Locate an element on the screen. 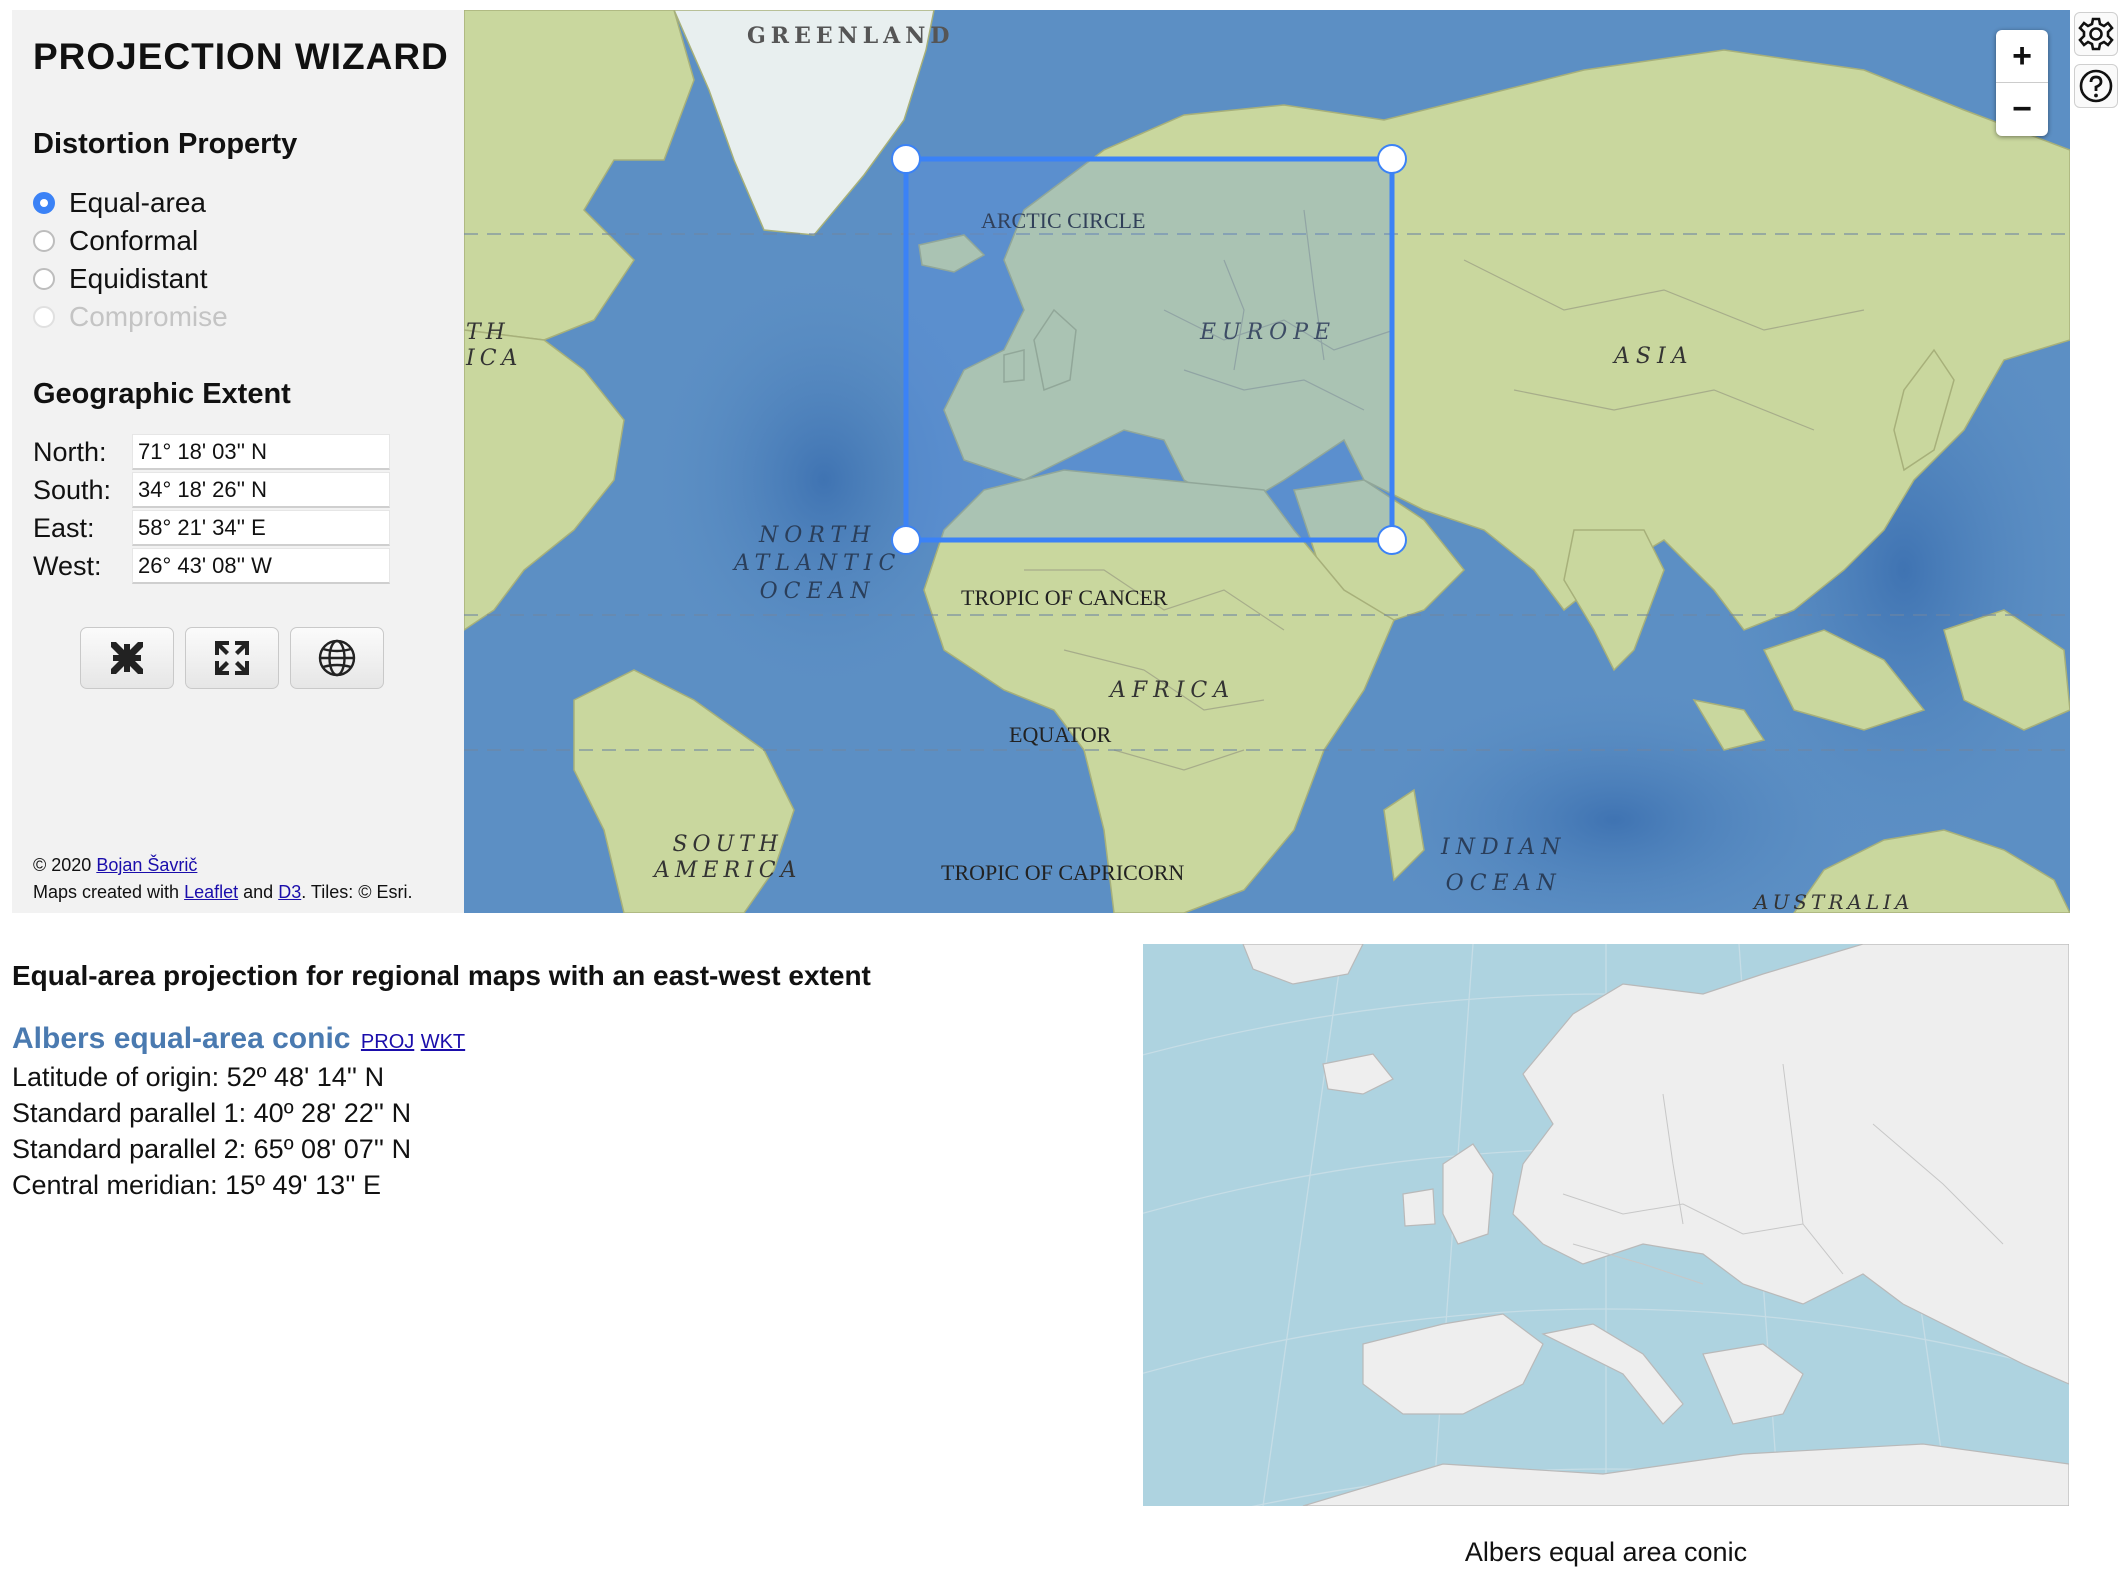 The width and height of the screenshot is (2126, 1570). radio-conformal: Conformal is located at coordinates (115, 241).